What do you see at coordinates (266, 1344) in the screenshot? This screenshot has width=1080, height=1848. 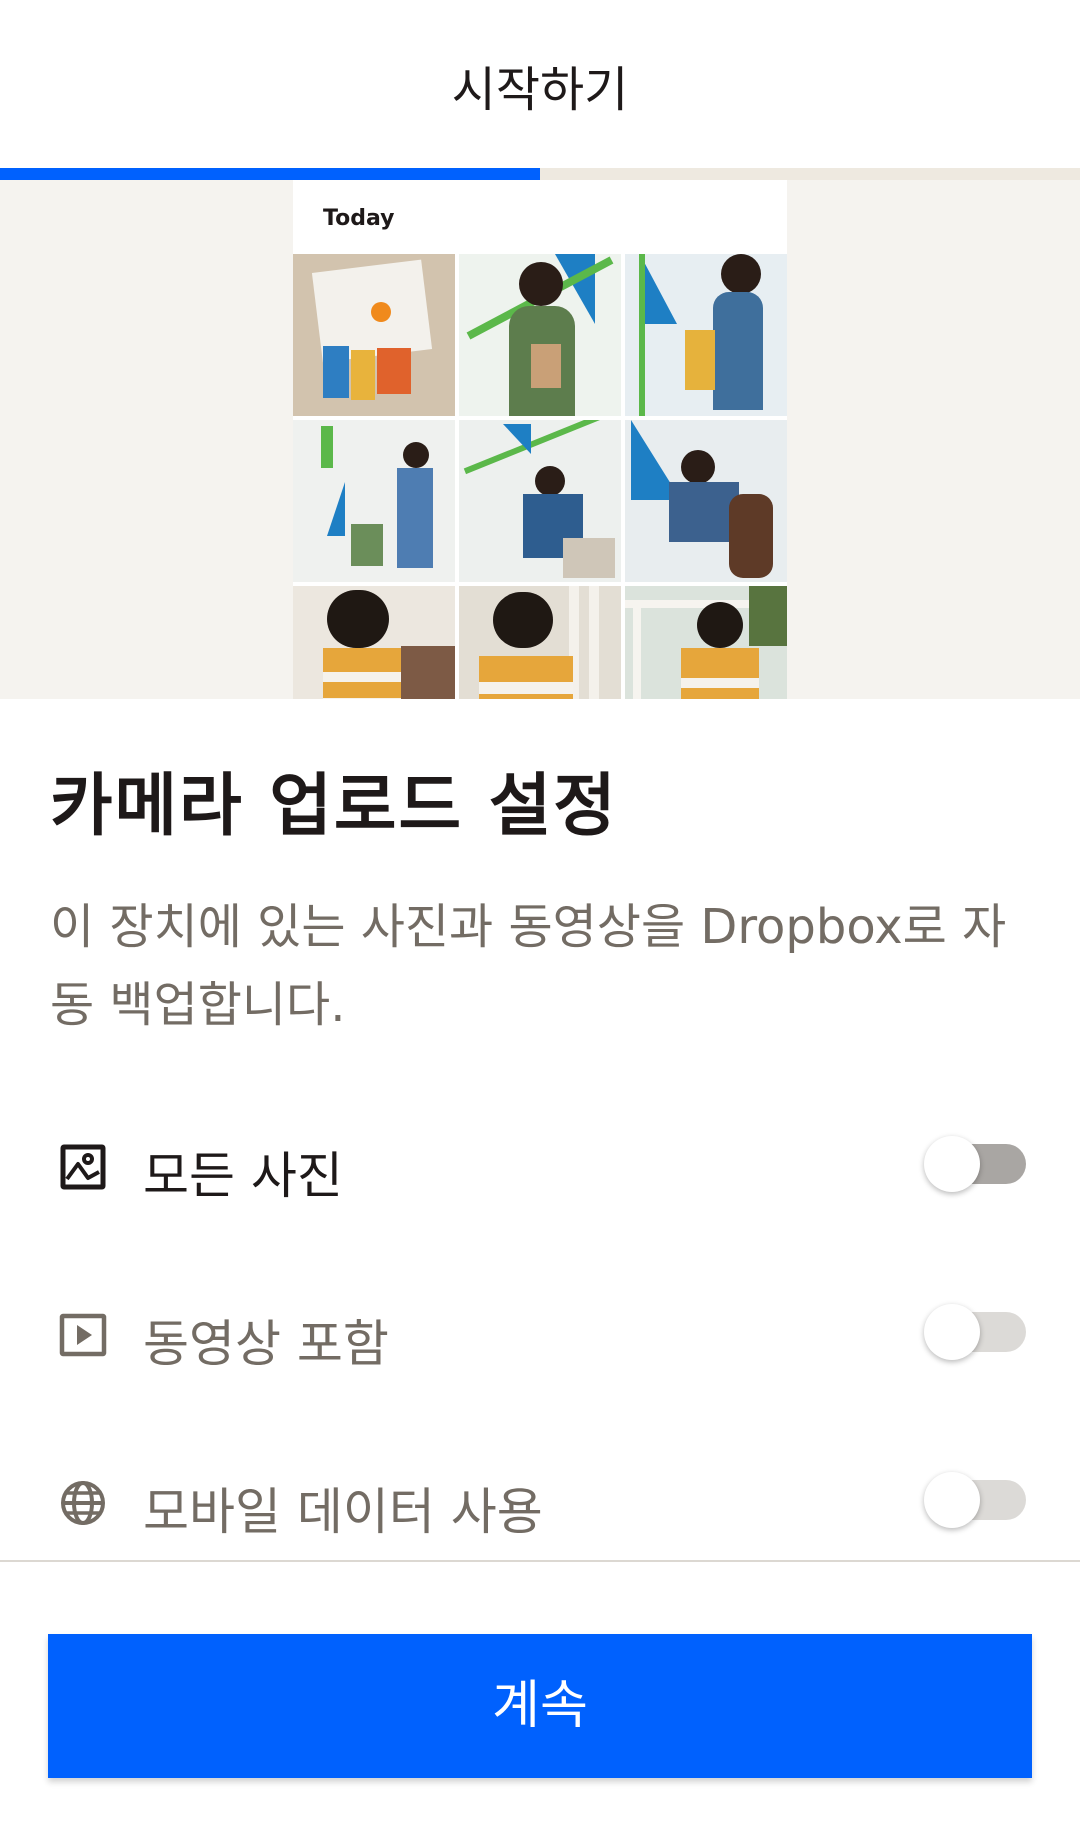 I see `setting-label: 동영상 포함` at bounding box center [266, 1344].